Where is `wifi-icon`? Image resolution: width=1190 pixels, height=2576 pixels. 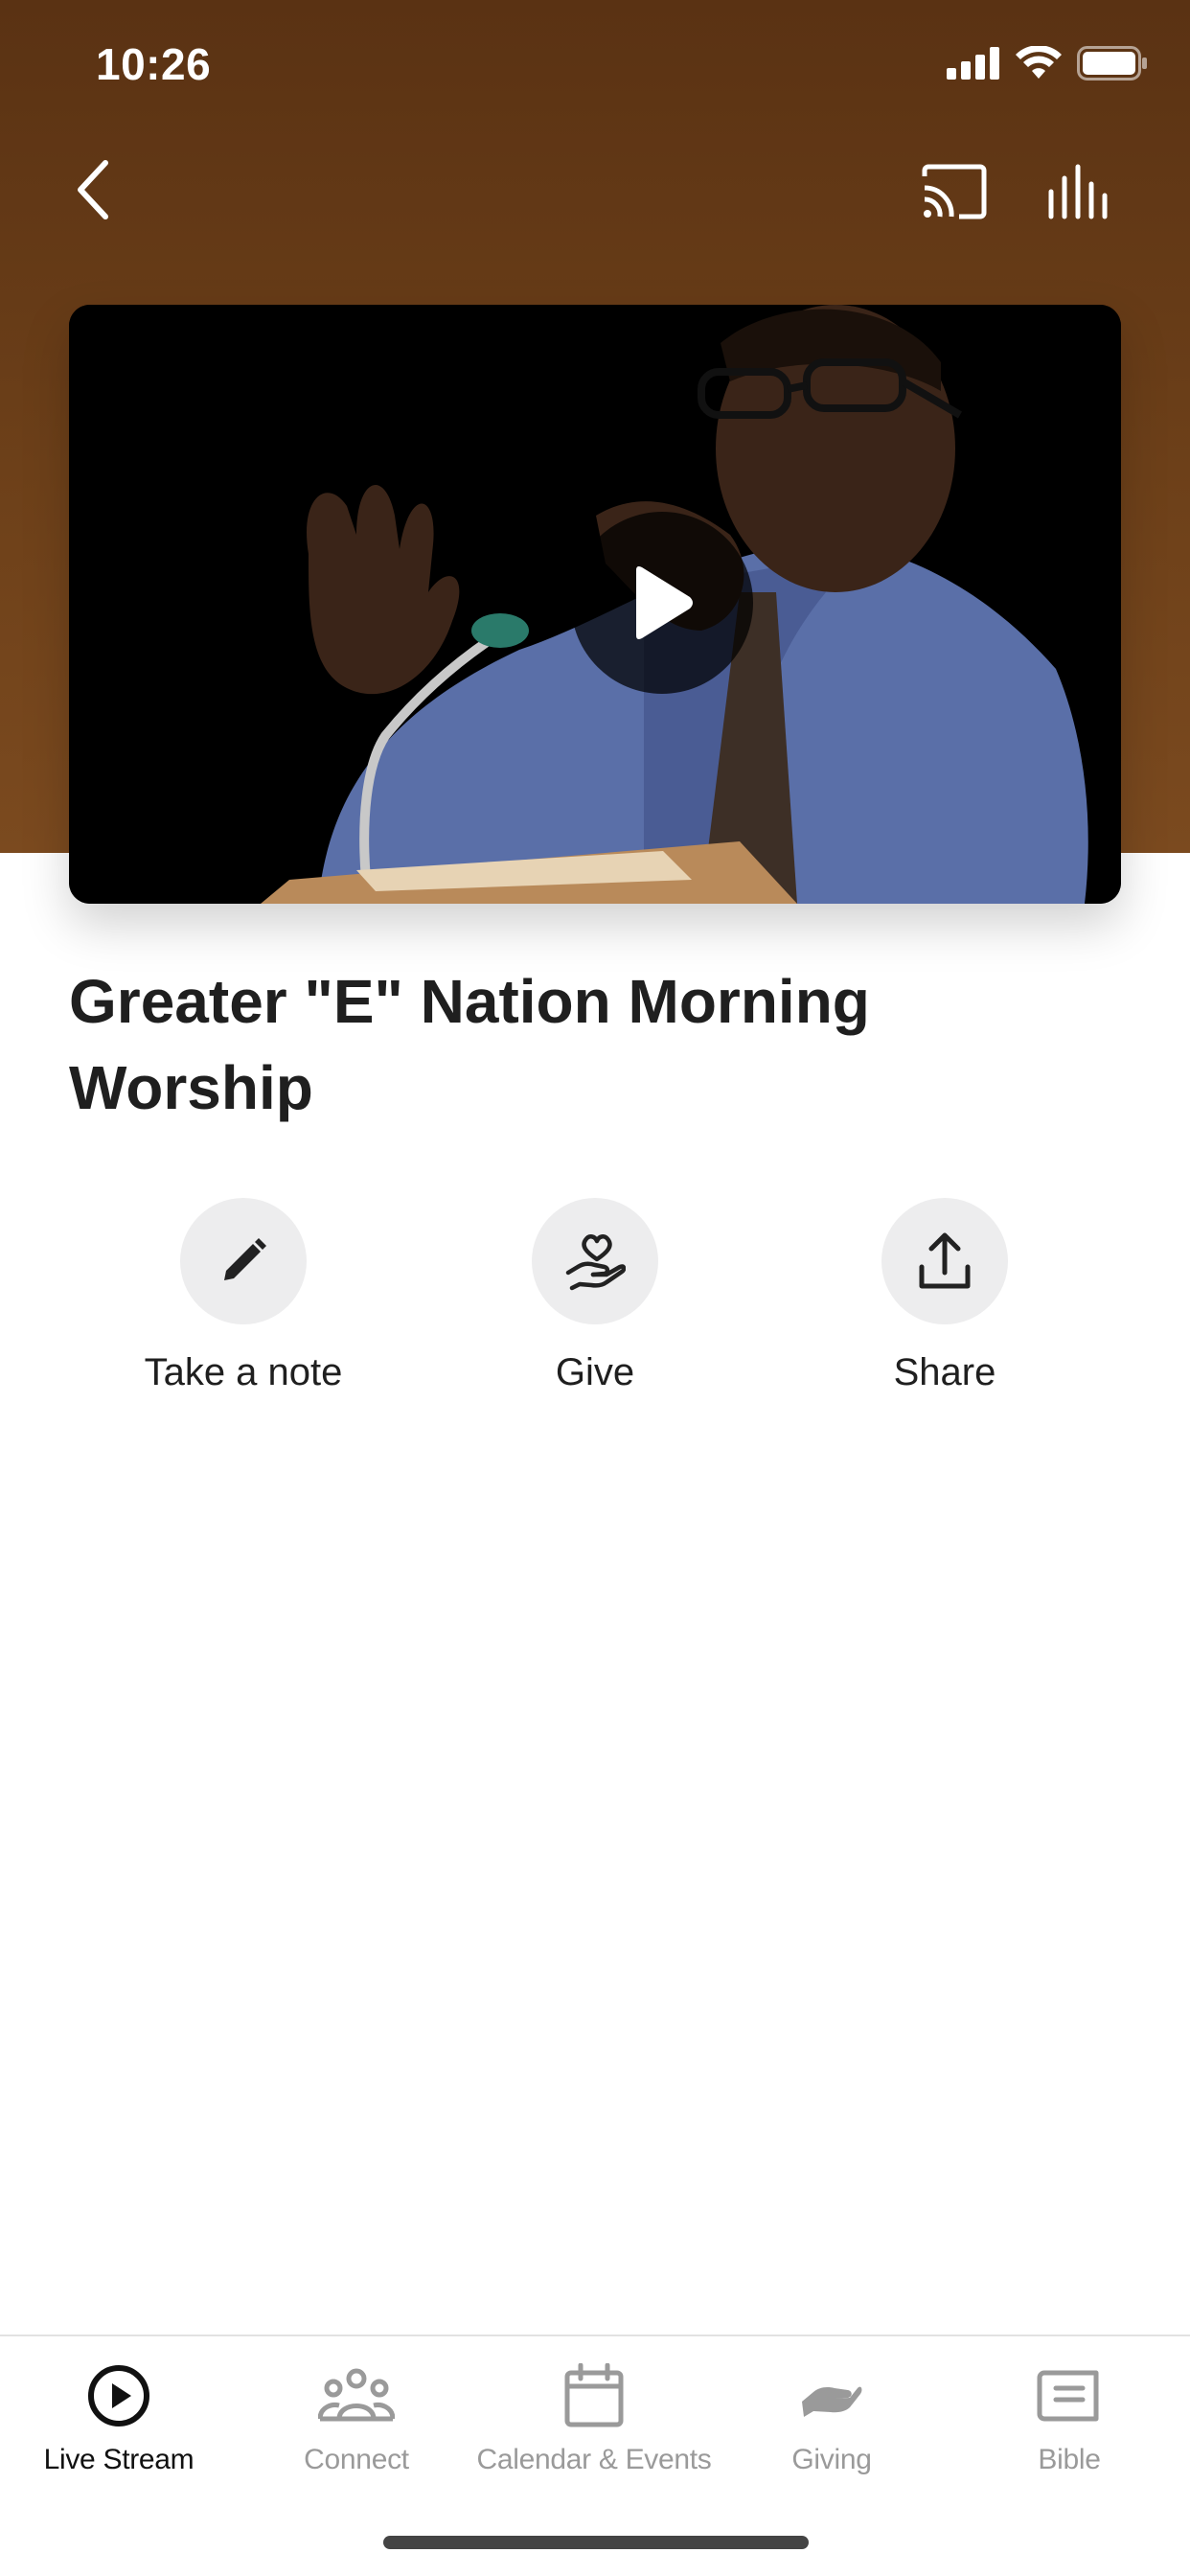 wifi-icon is located at coordinates (1039, 63).